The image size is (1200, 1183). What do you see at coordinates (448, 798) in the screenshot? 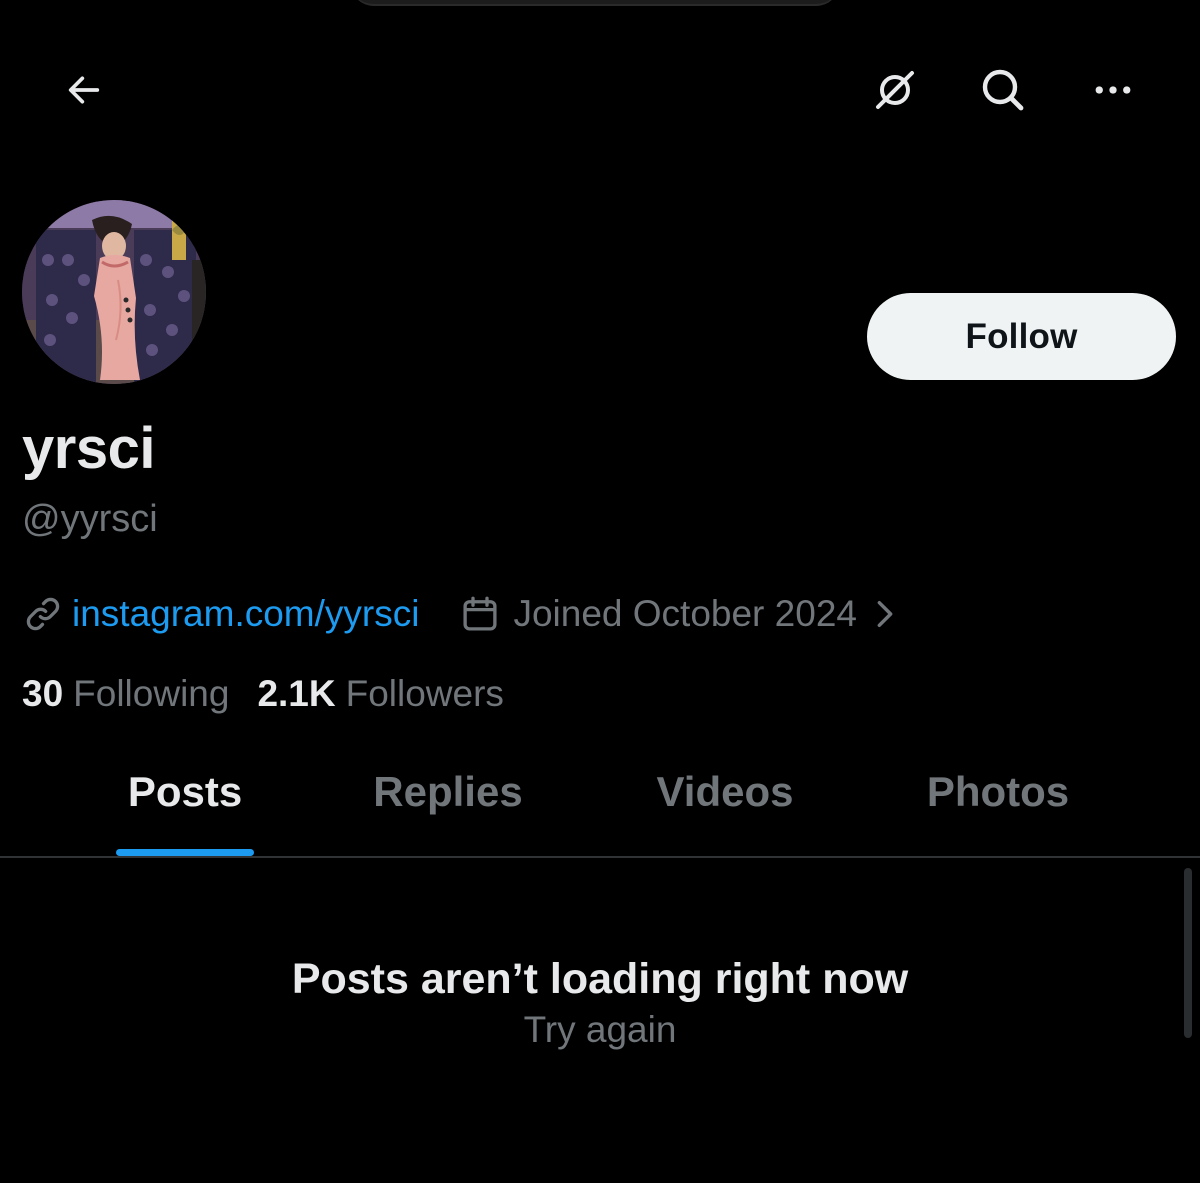
I see `tab-replies: Replies` at bounding box center [448, 798].